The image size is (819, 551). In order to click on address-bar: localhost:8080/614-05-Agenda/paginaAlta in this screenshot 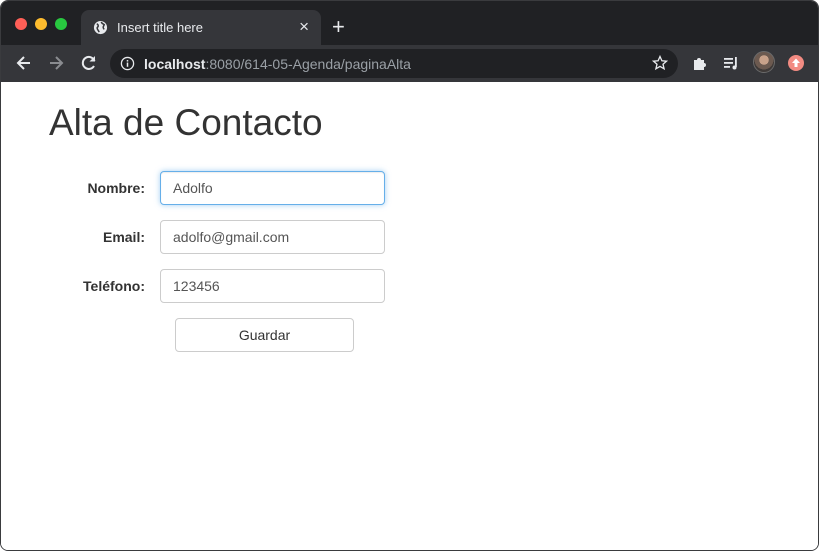, I will do `click(394, 63)`.